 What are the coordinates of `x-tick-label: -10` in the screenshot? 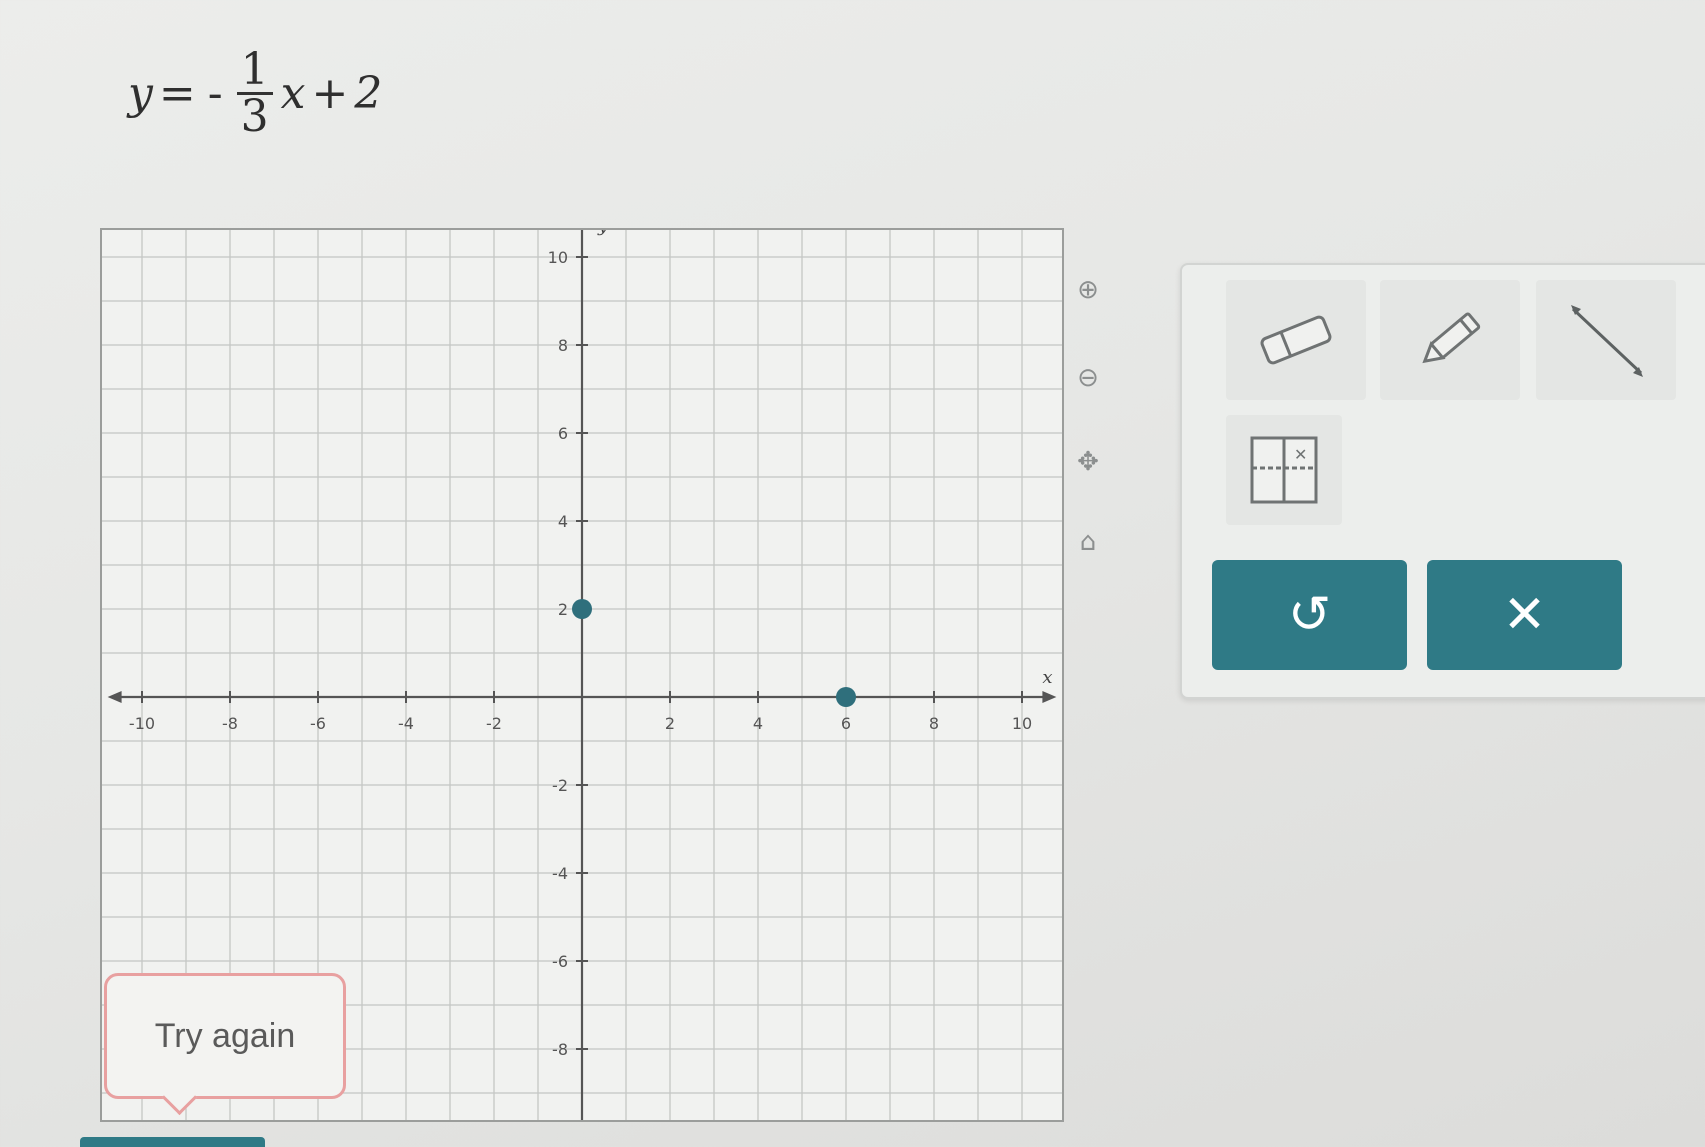 It's located at (142, 723).